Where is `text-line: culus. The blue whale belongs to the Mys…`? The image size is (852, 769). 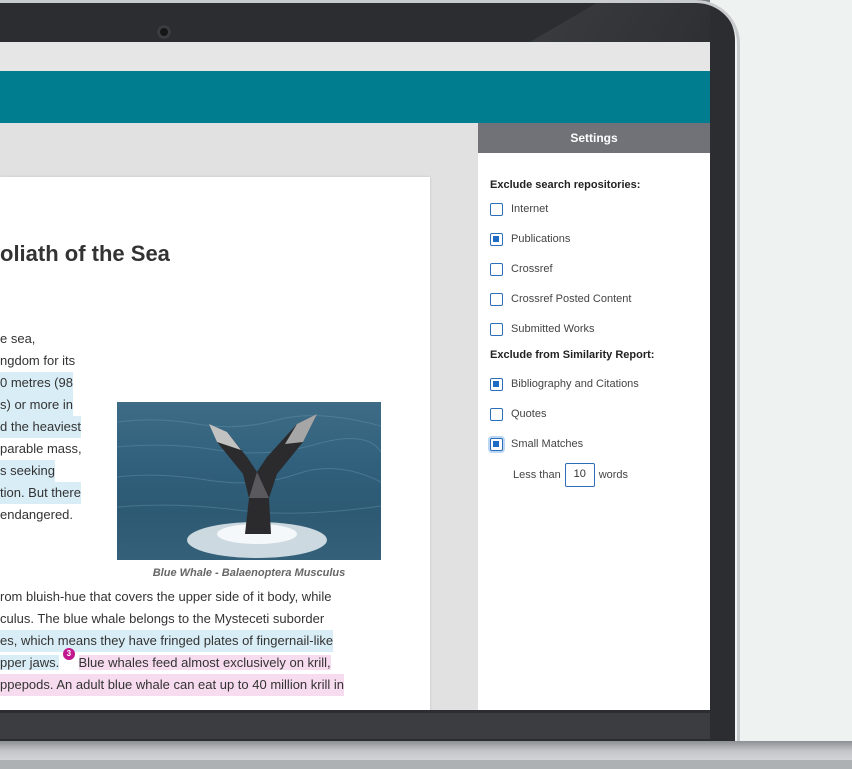 text-line: culus. The blue whale belongs to the Mys… is located at coordinates (162, 618).